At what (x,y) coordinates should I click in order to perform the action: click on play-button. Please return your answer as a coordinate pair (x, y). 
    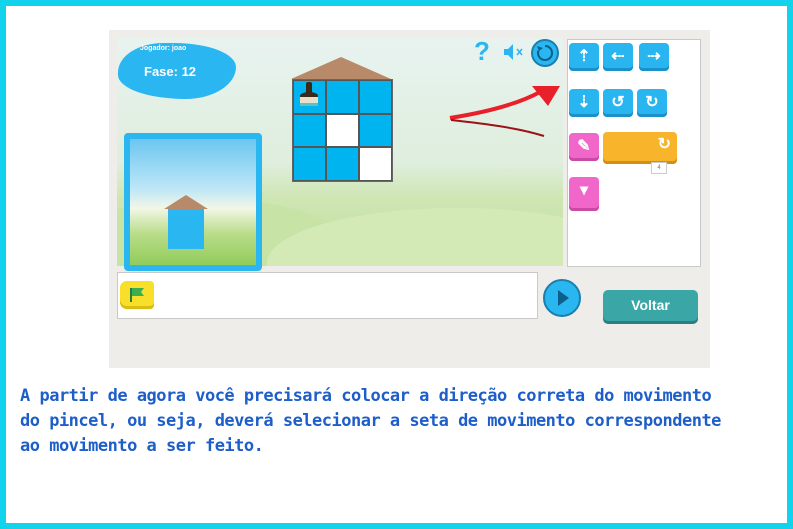
    Looking at the image, I should click on (562, 298).